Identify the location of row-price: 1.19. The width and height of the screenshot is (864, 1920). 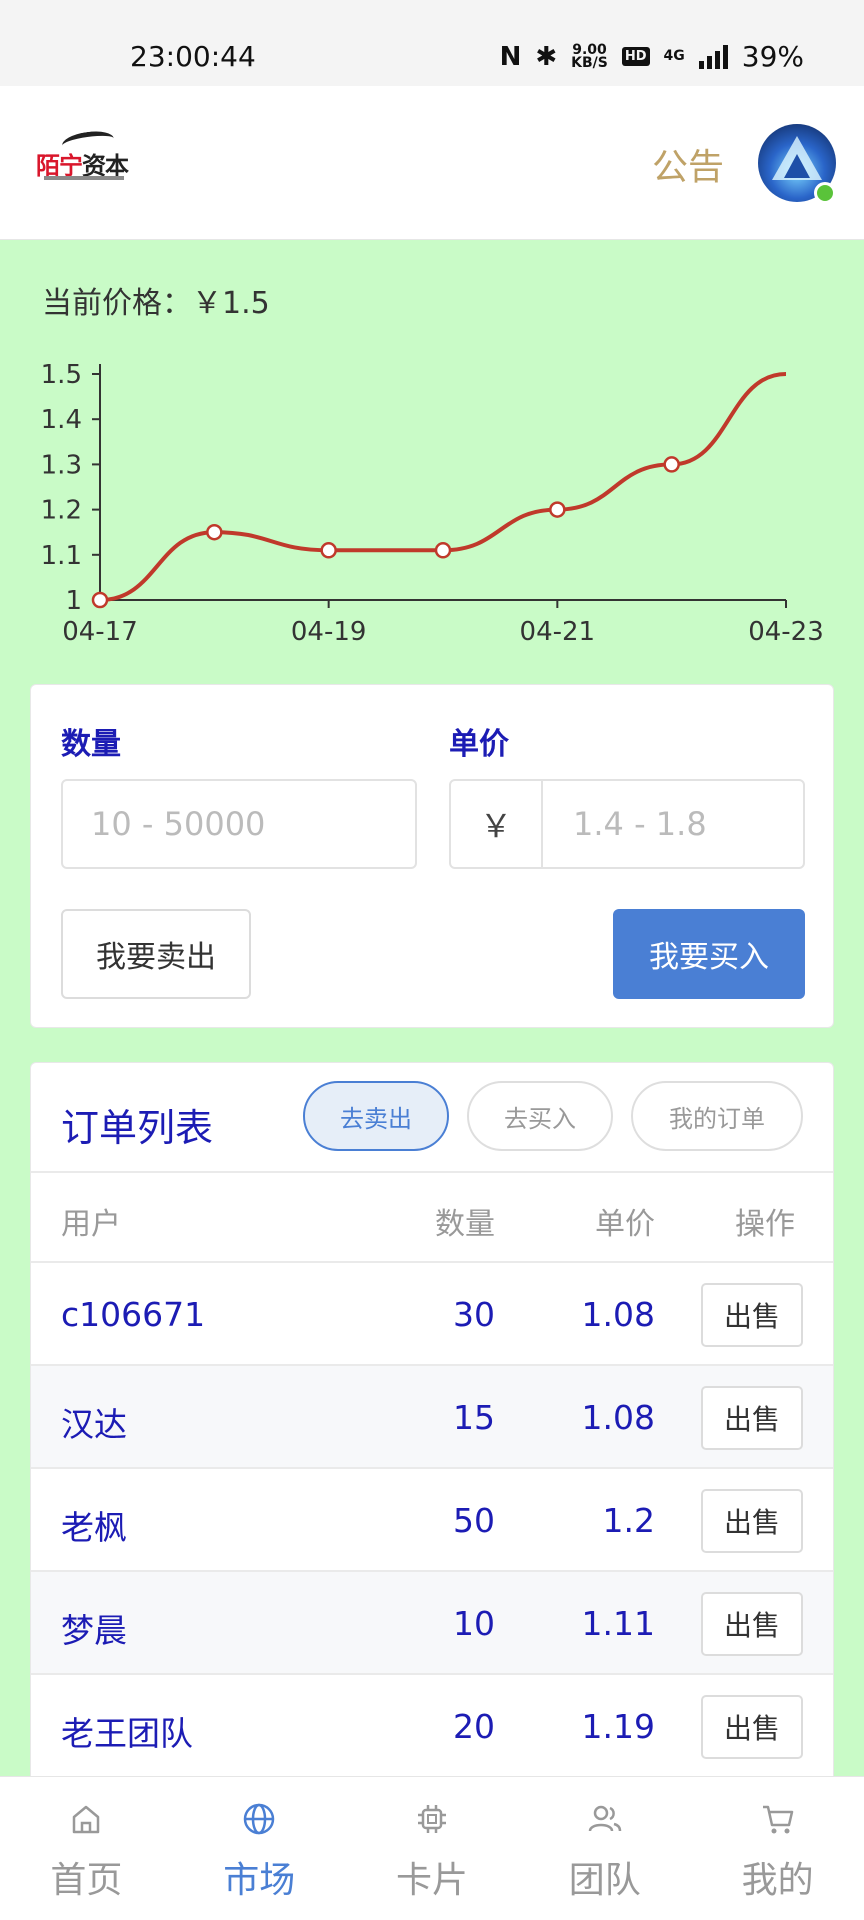
(618, 1726).